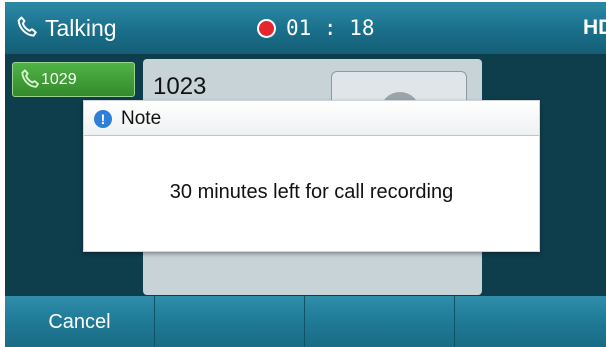 This screenshot has height=347, width=606. I want to click on line-key-1029: 1029, so click(73, 79).